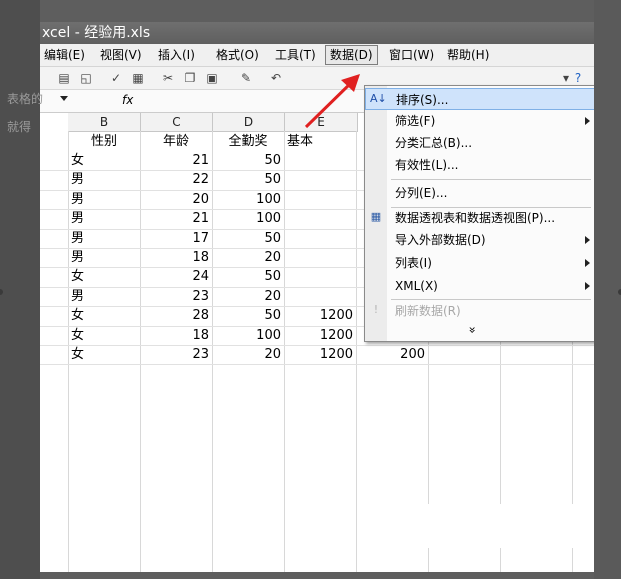 This screenshot has width=621, height=579. I want to click on menu-item-label: 筛选(F), so click(415, 121).